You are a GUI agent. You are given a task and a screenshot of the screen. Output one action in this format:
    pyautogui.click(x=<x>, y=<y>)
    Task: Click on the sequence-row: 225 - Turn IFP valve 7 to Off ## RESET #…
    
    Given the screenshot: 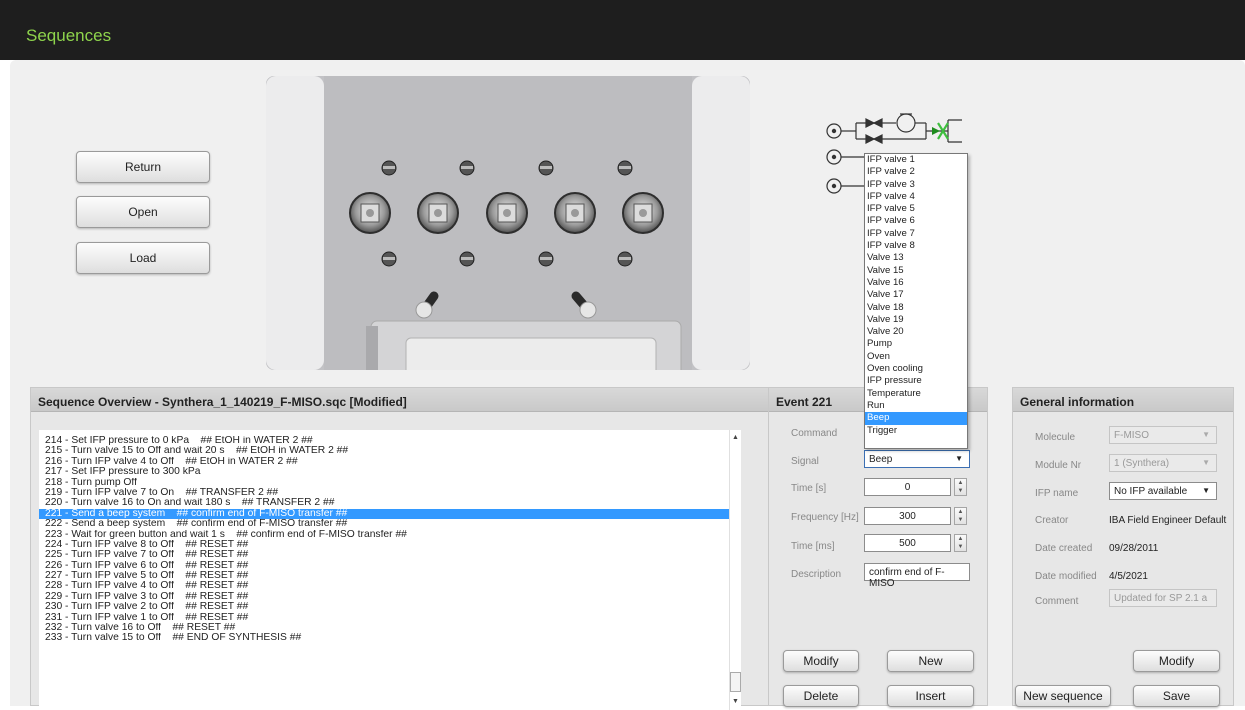 What is the action you would take?
    pyautogui.click(x=389, y=555)
    